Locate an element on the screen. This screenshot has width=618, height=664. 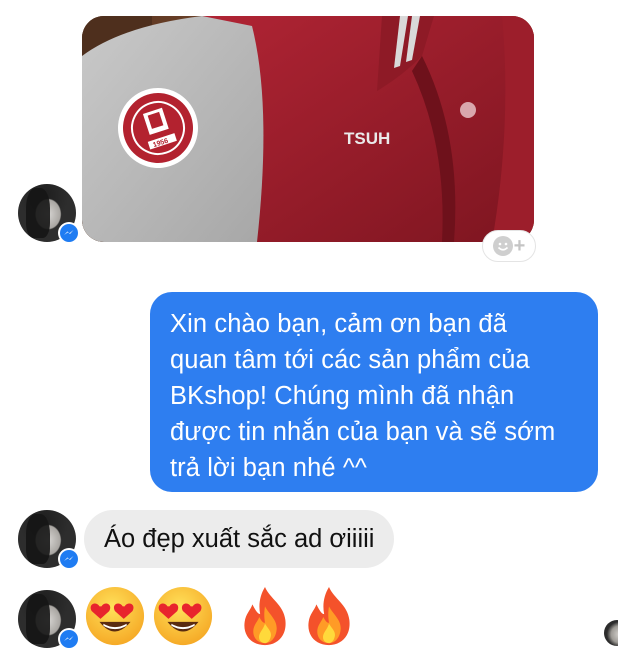
seen-avatar is located at coordinates (611, 633).